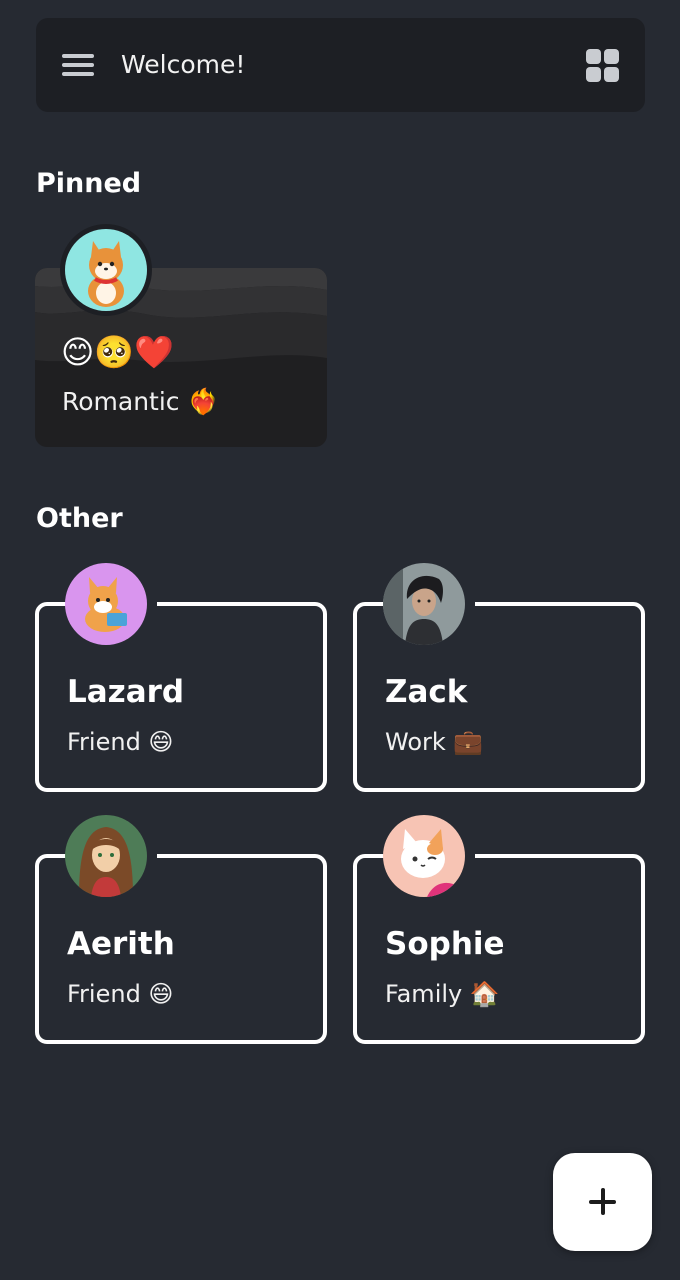  What do you see at coordinates (140, 401) in the screenshot?
I see `pinned-label: Romantic ❤️‍🔥` at bounding box center [140, 401].